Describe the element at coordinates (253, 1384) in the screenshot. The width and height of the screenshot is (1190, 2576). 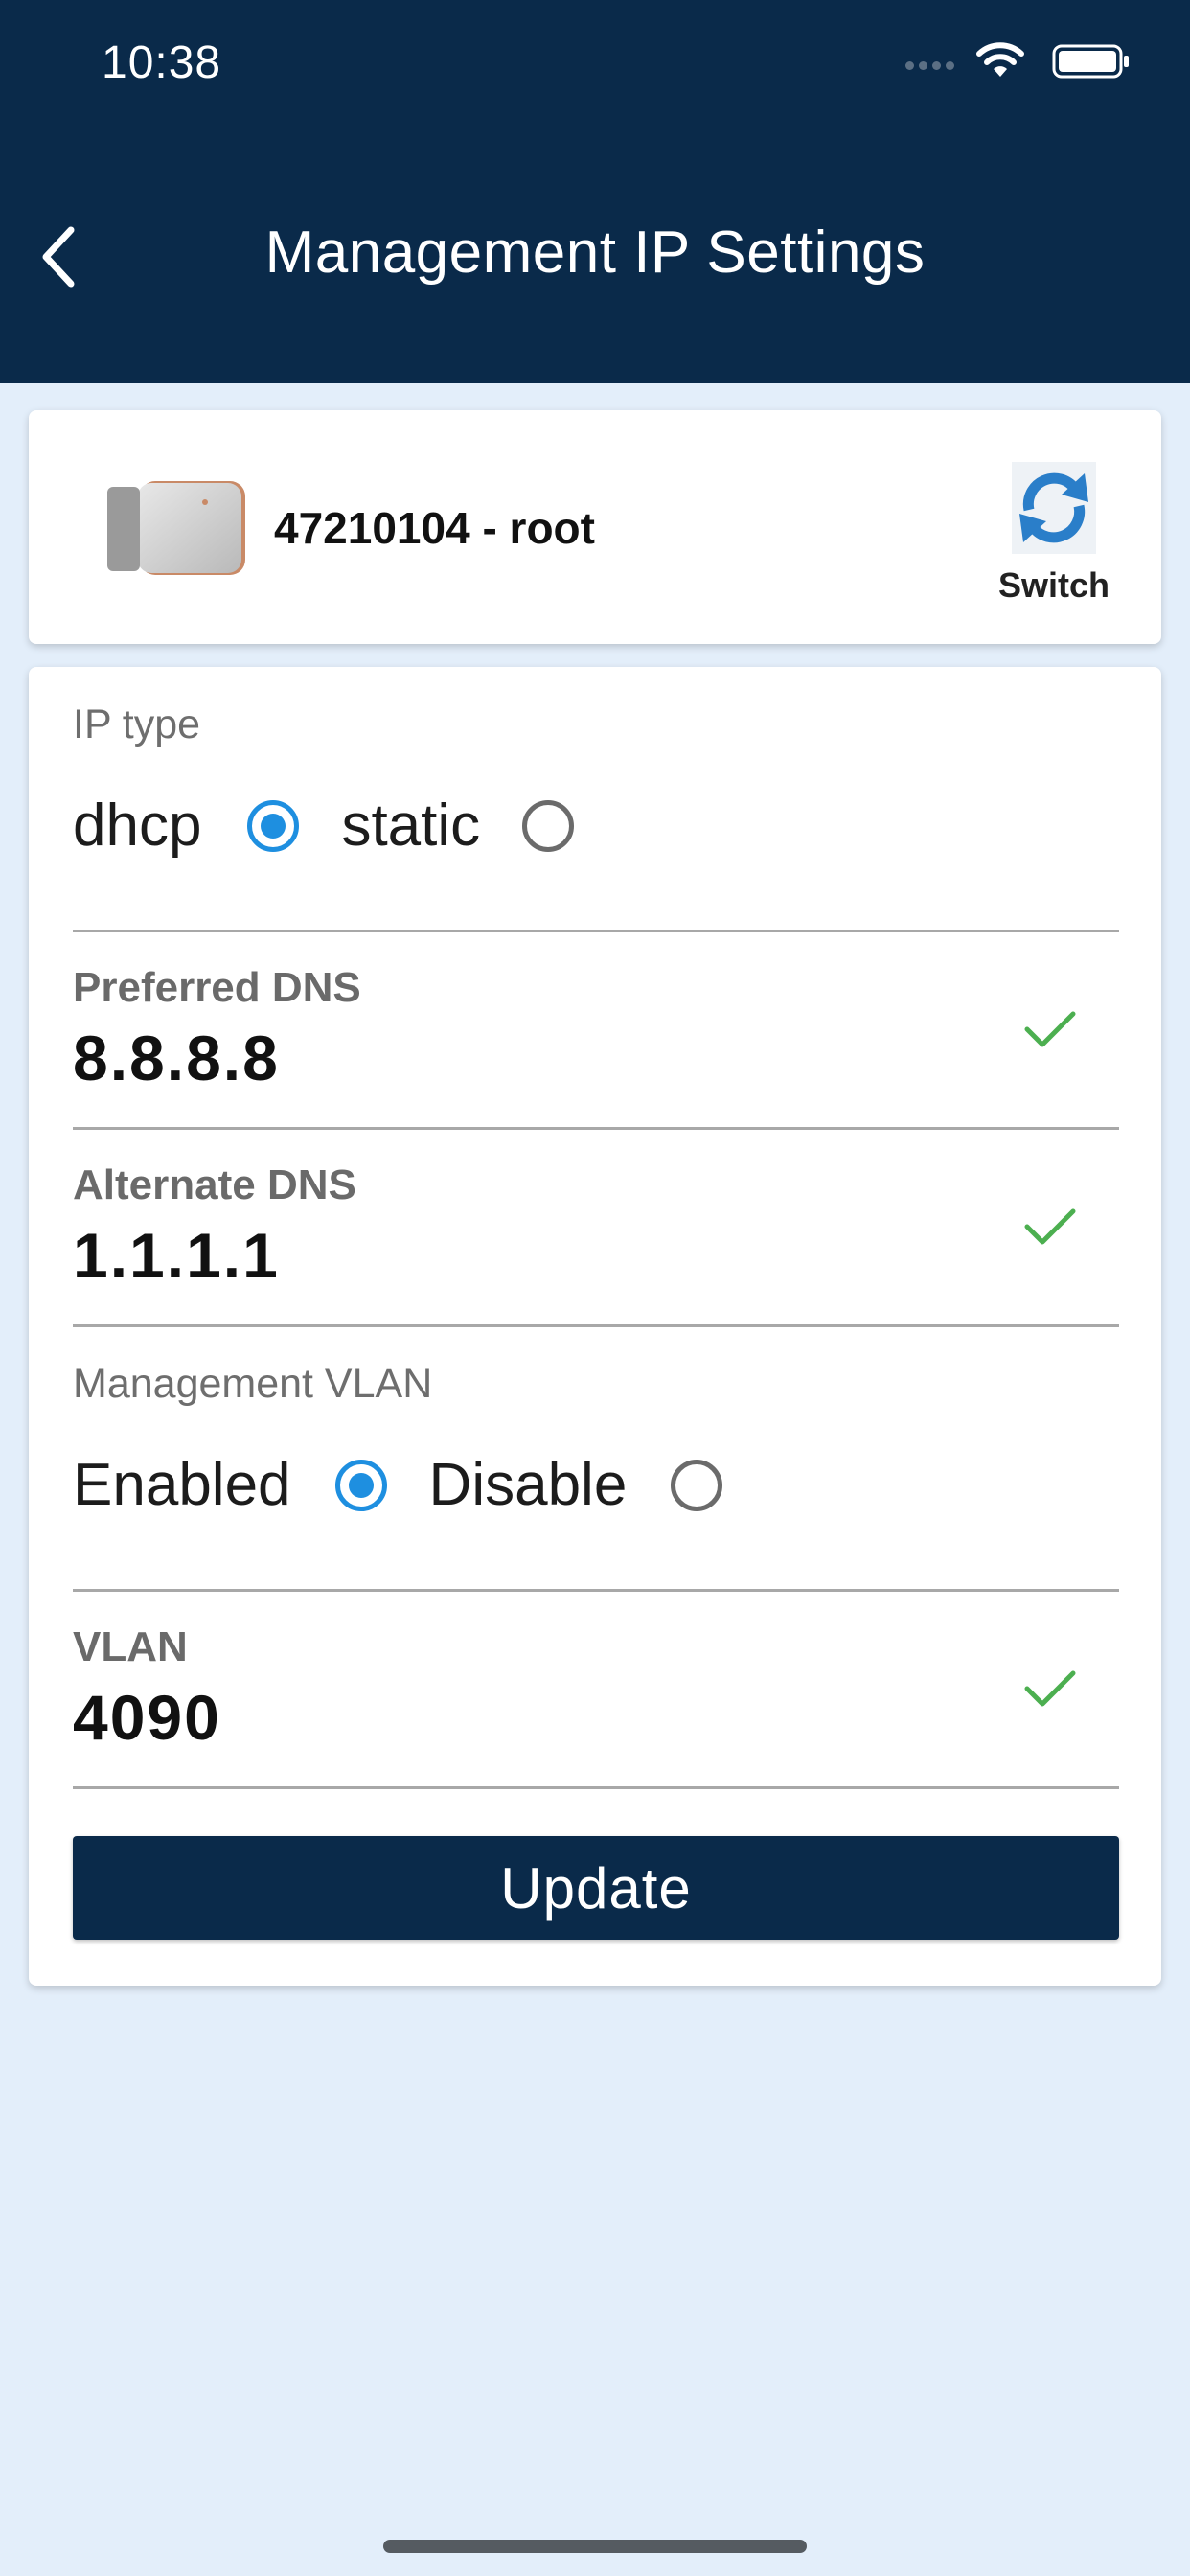
I see `management-vlan-label: Management VLAN` at that location.